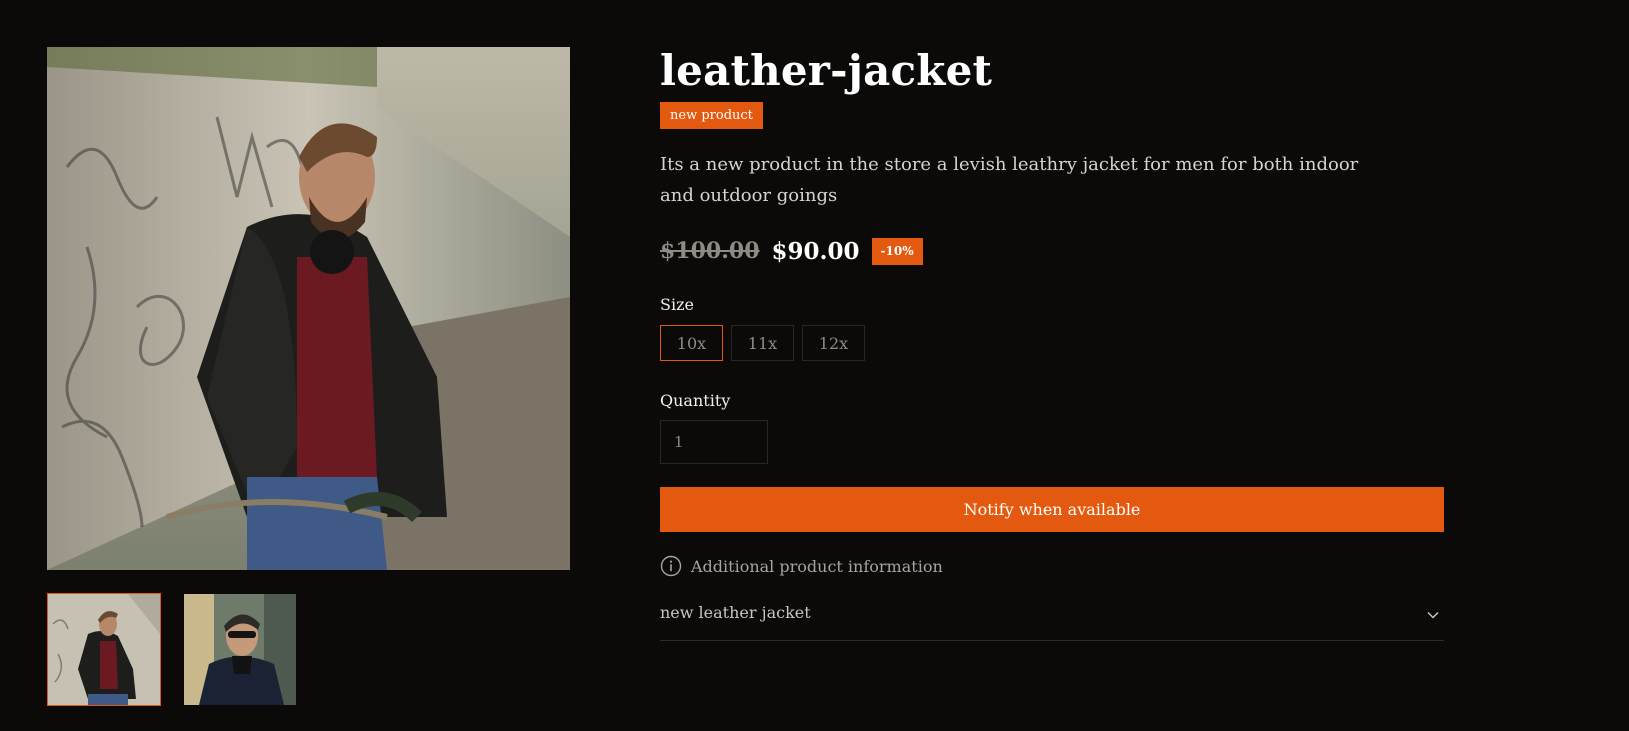 The height and width of the screenshot is (731, 1629). Describe the element at coordinates (1052, 509) in the screenshot. I see `notify-when-available-button: Notify when available` at that location.